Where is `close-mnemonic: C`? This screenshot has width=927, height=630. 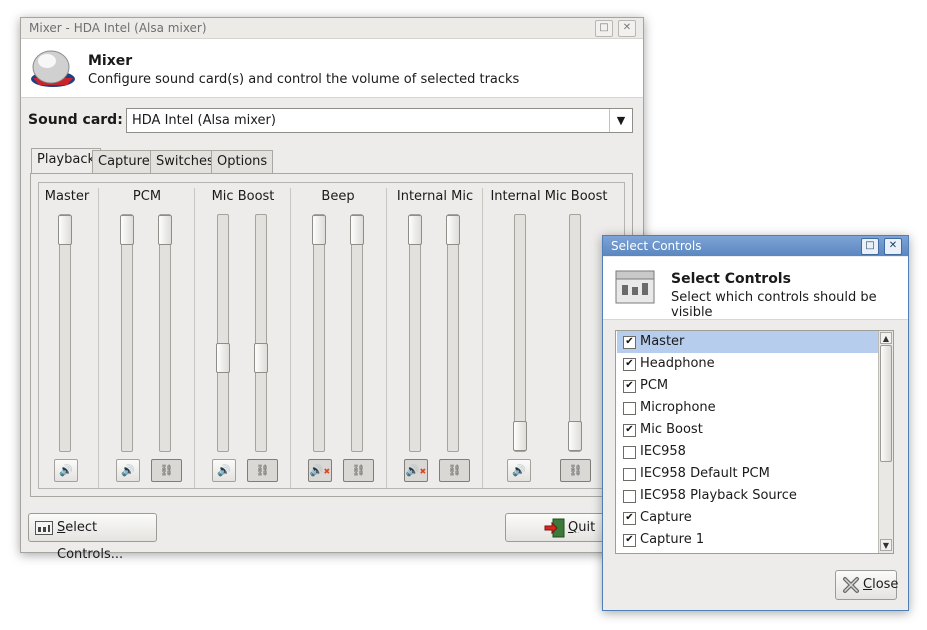
close-mnemonic: C is located at coordinates (868, 584).